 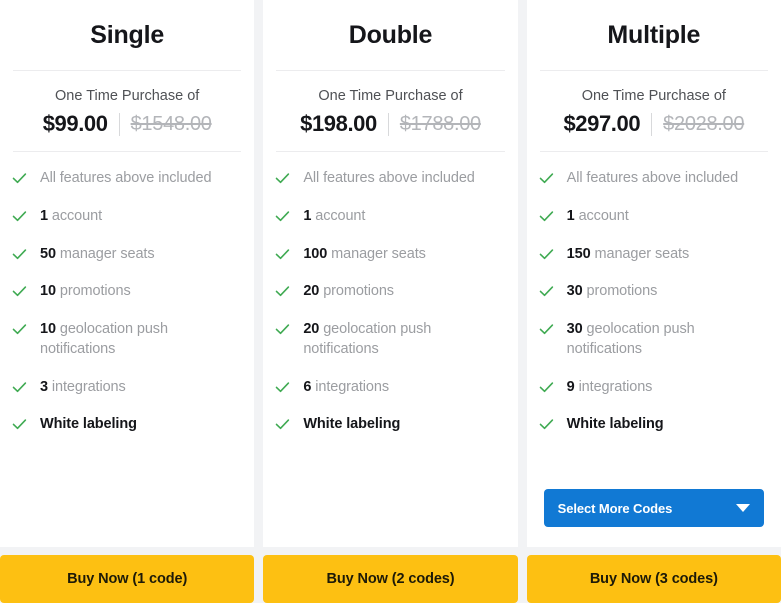 I want to click on feature-value: 10, so click(x=48, y=328).